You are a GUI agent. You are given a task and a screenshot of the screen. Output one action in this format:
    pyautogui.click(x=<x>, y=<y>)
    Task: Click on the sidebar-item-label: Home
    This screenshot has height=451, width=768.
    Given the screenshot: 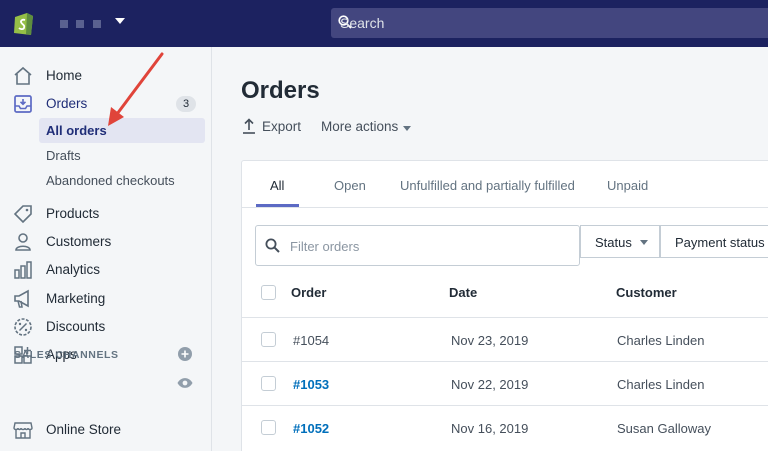 What is the action you would take?
    pyautogui.click(x=64, y=75)
    